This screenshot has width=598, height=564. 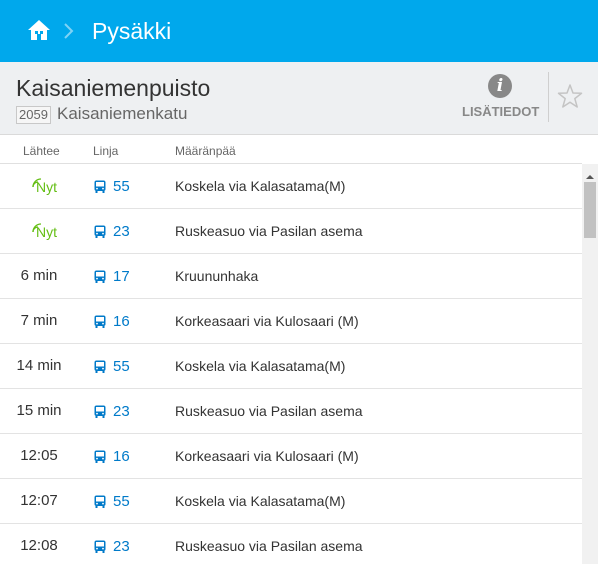 I want to click on departure-row: 6 min 17 Kruununhaka, so click(x=291, y=276).